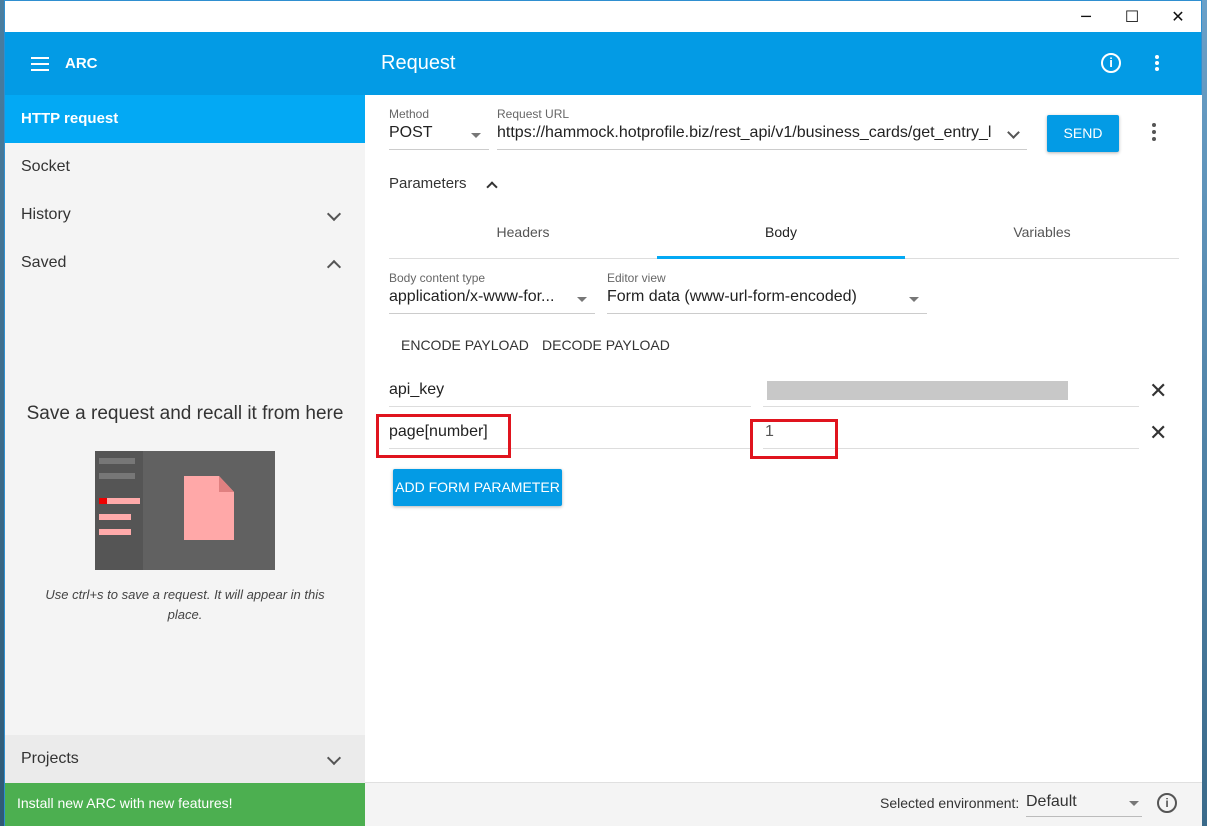 The image size is (1207, 826). What do you see at coordinates (1157, 63) in the screenshot?
I see `more-options-icon` at bounding box center [1157, 63].